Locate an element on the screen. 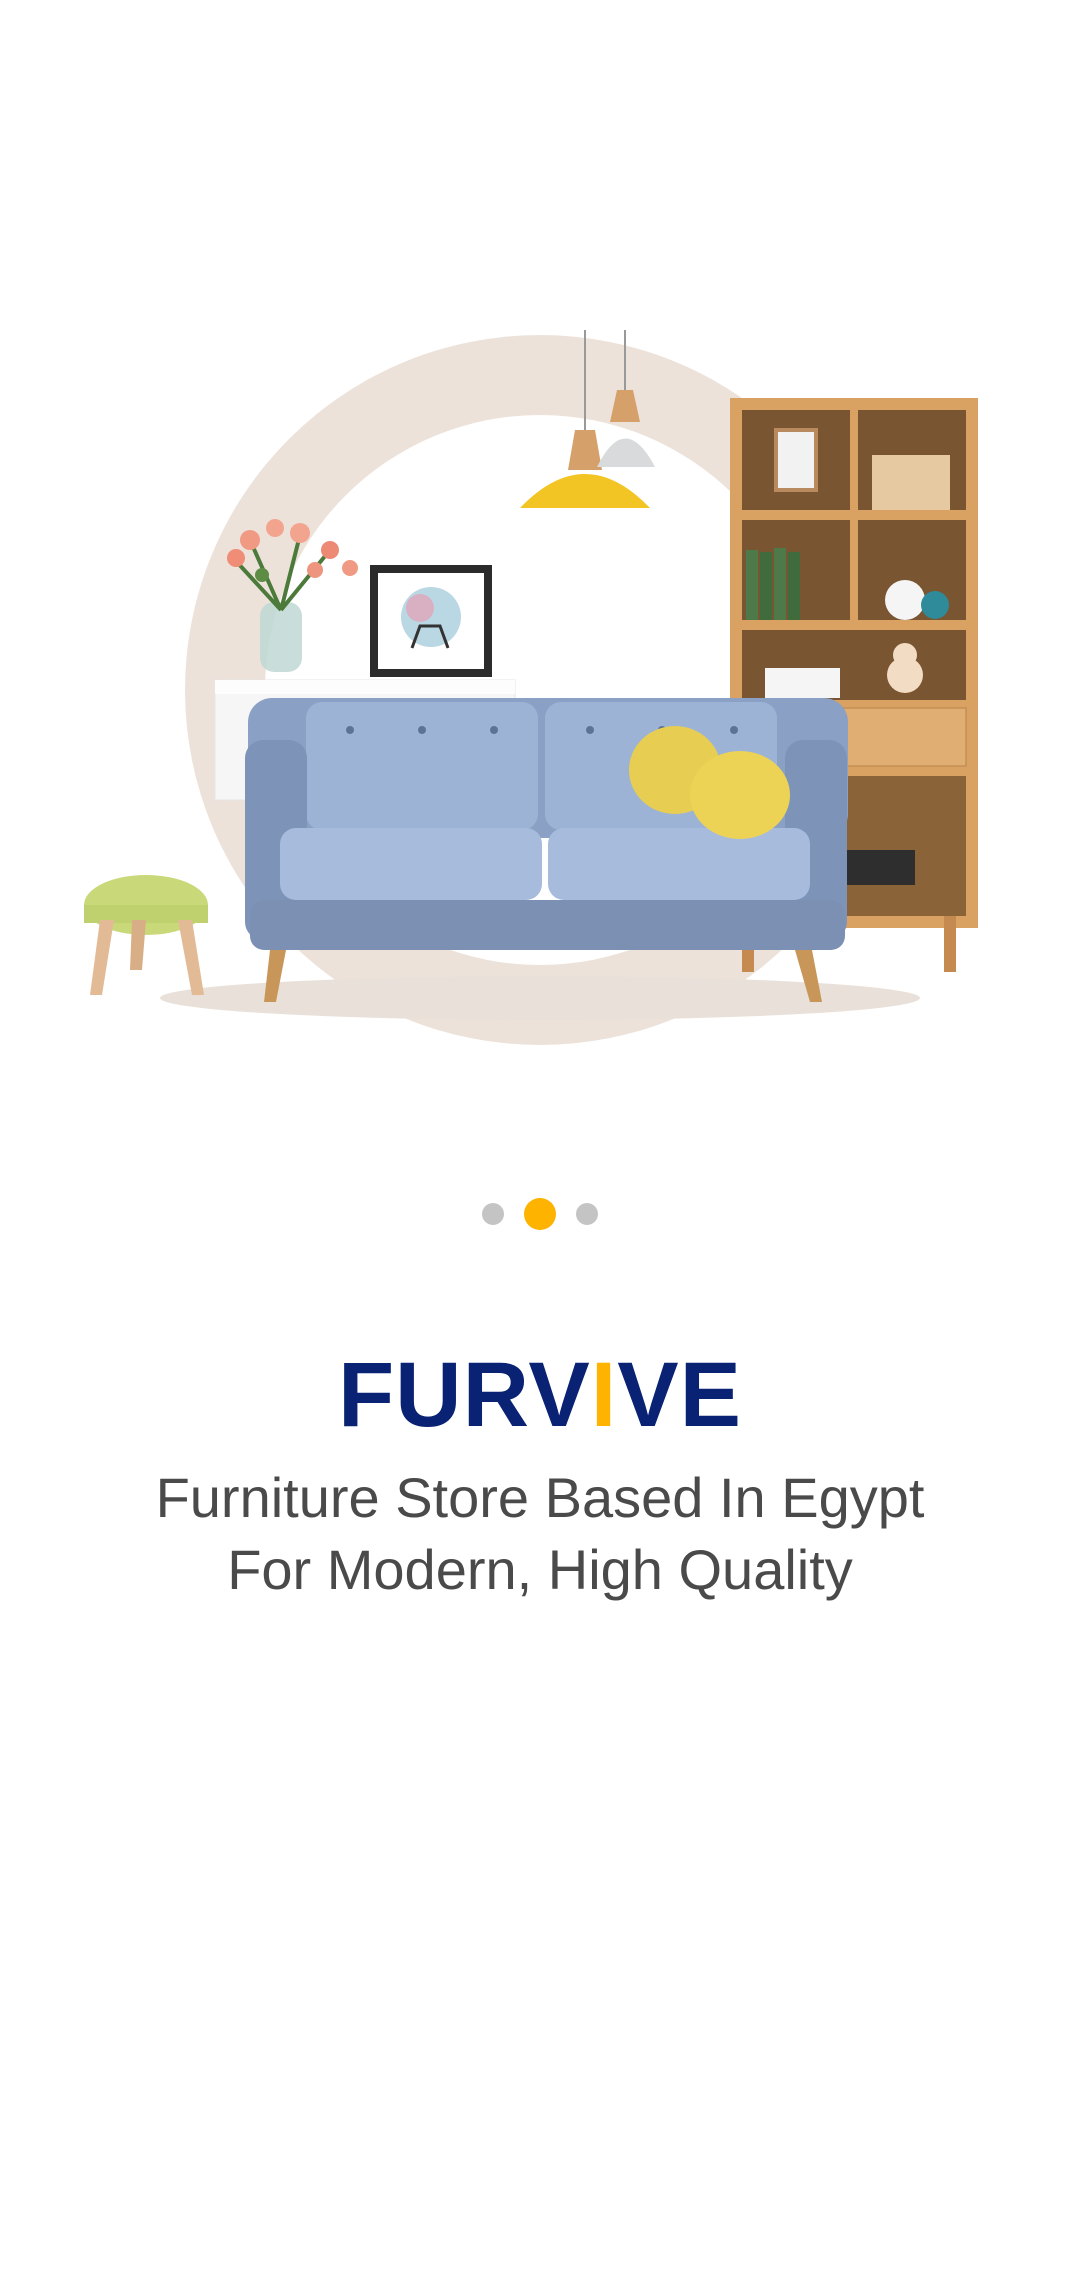 This screenshot has height=2283, width=1080. brand-logo-accent: I is located at coordinates (604, 1395).